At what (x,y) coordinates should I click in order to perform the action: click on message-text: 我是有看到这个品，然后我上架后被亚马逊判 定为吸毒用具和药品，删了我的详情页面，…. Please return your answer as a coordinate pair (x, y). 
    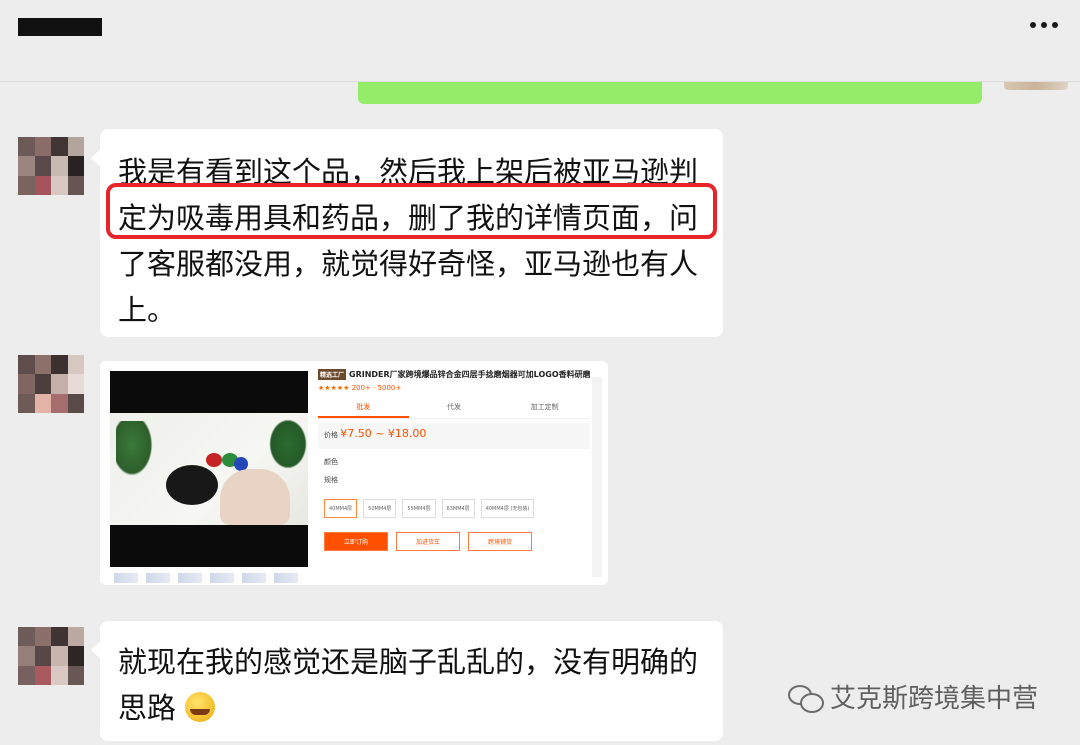
    Looking at the image, I should click on (408, 241).